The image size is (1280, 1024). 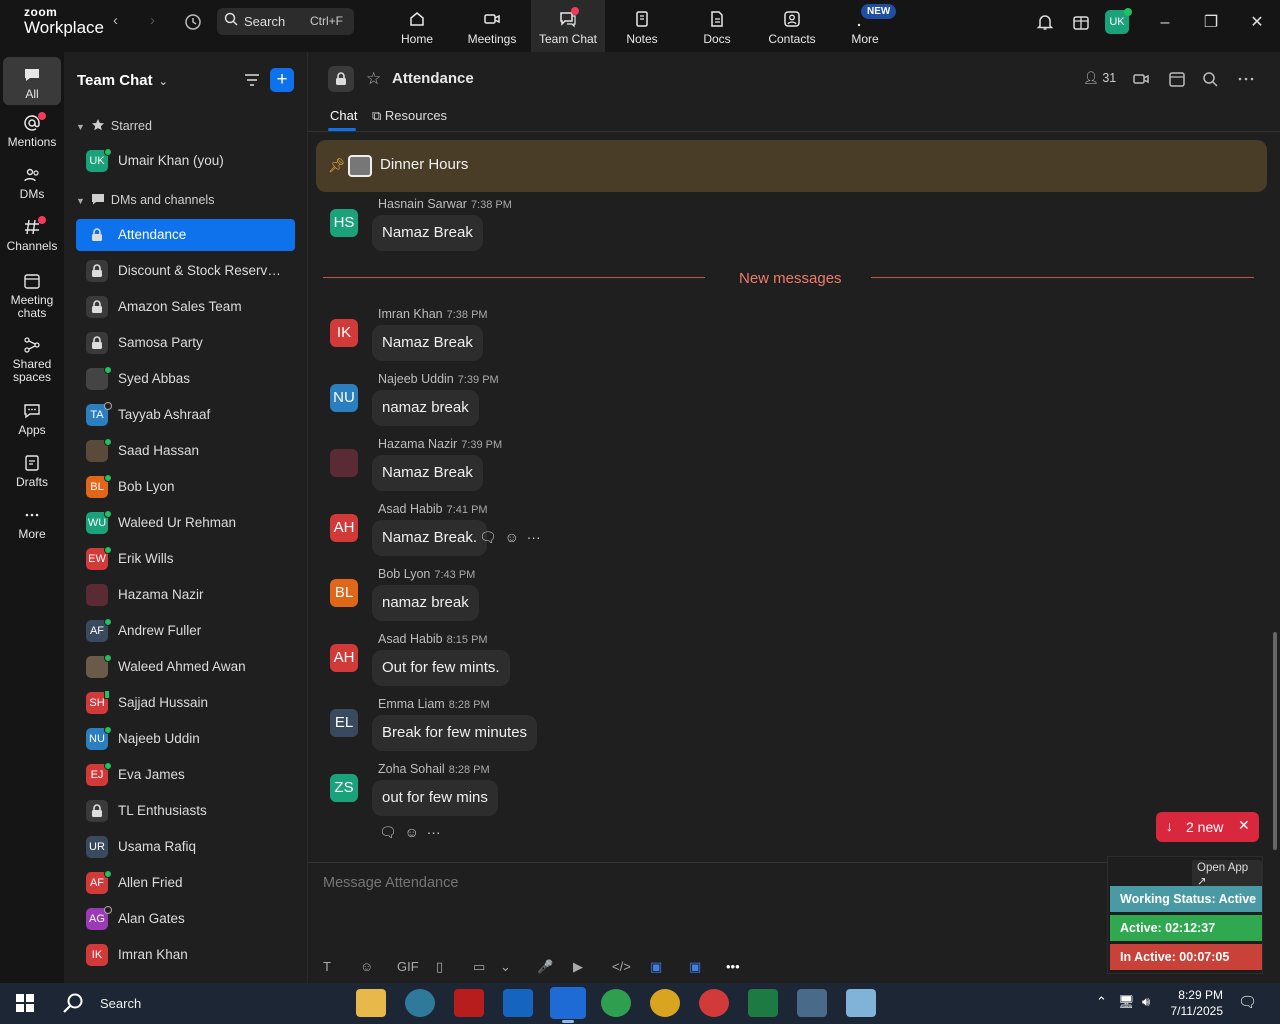 I want to click on back-arrow-icon: ‹, so click(x=115, y=21).